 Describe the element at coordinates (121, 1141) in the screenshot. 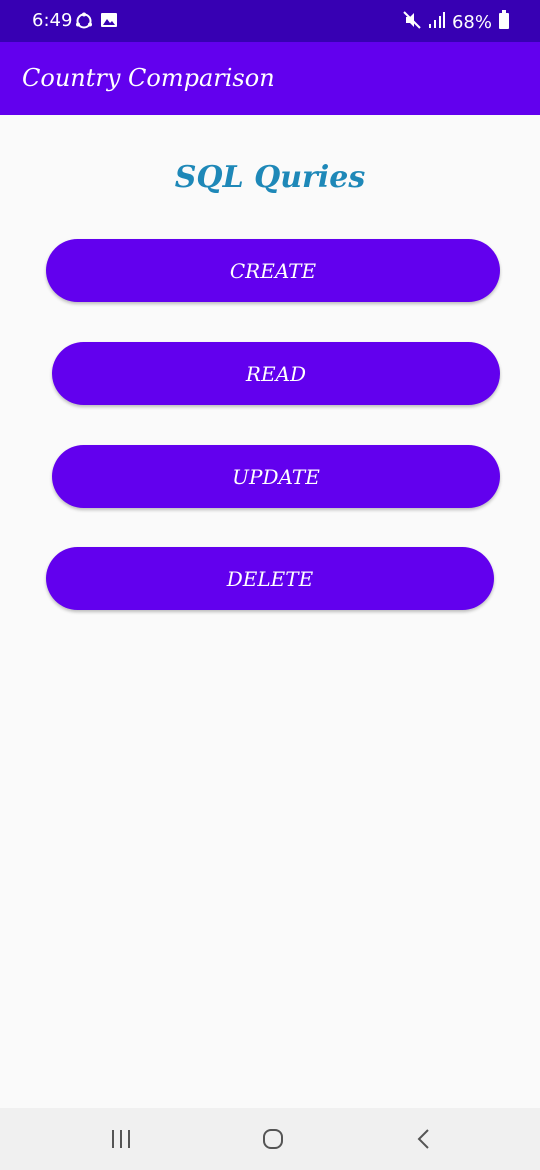

I see `recents-icon` at that location.